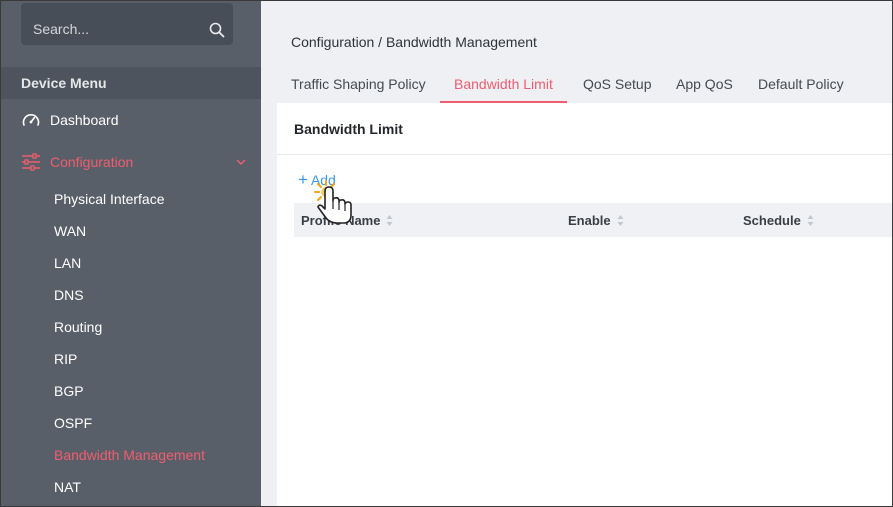  I want to click on sidebar-subitem-lan: LAN, so click(67, 263).